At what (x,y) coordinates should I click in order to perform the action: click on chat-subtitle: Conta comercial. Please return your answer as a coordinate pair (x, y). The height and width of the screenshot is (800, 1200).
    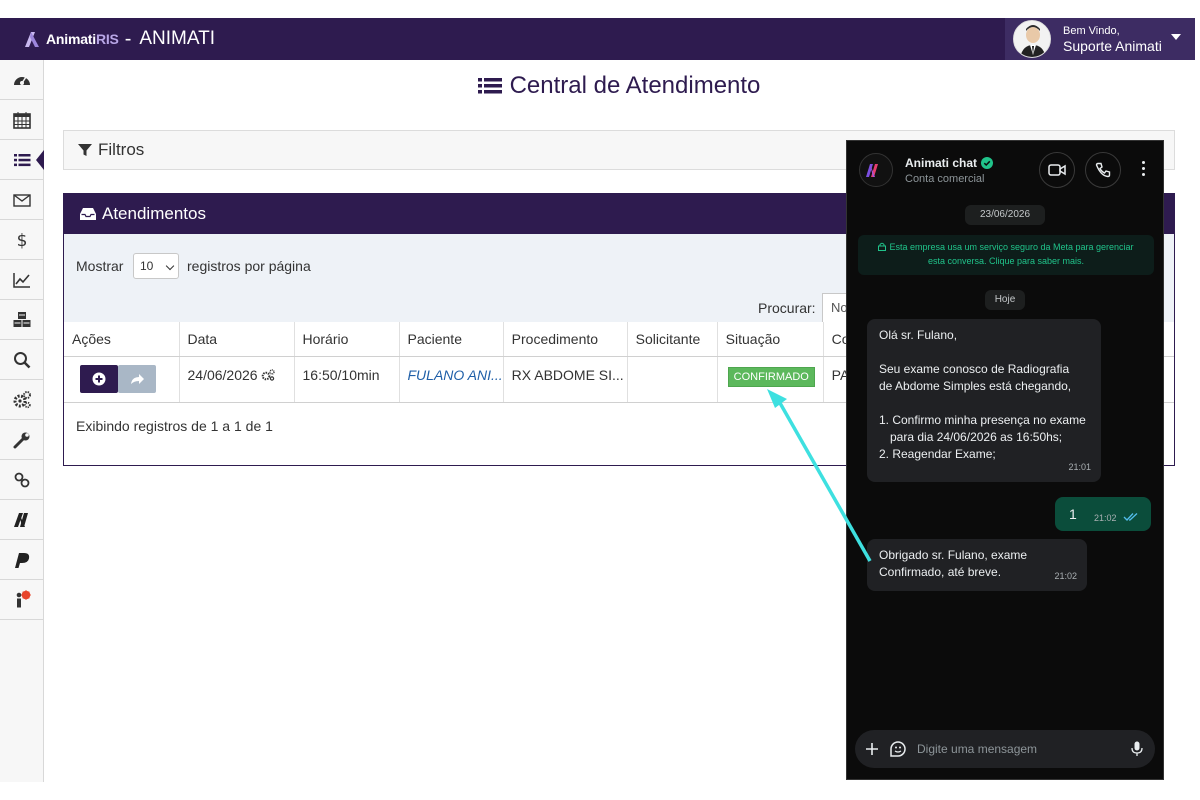
    Looking at the image, I should click on (945, 178).